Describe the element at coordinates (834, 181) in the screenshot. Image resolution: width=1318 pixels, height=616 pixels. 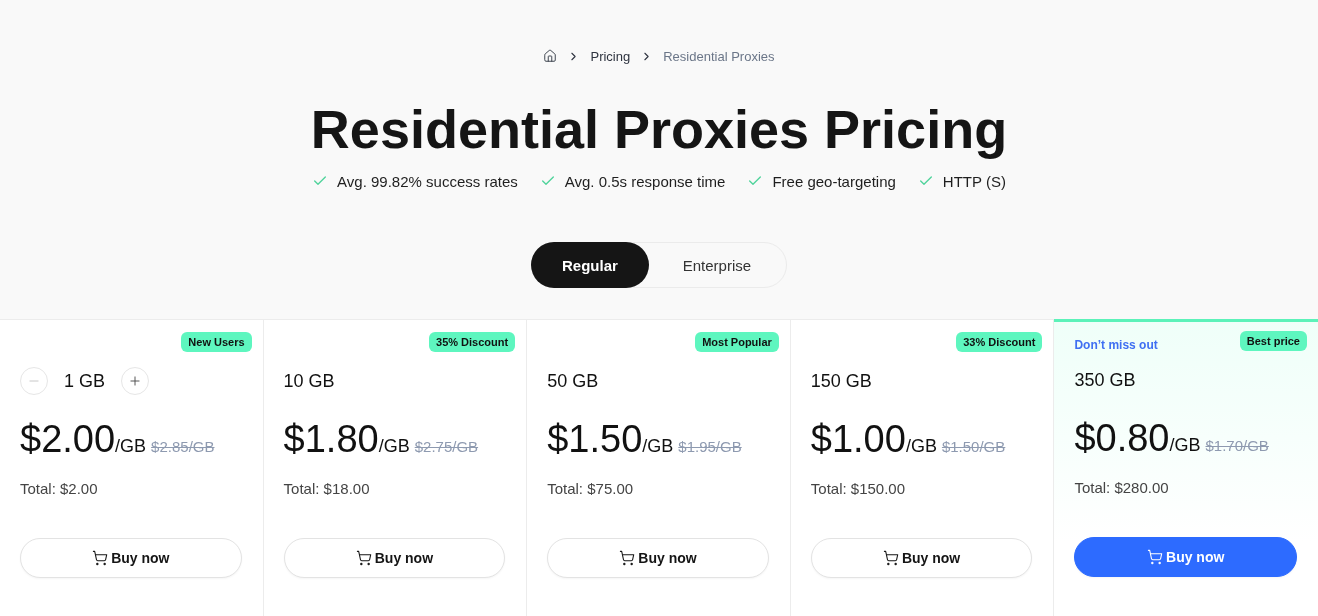
I see `feature-text: Free geo-targeting` at that location.